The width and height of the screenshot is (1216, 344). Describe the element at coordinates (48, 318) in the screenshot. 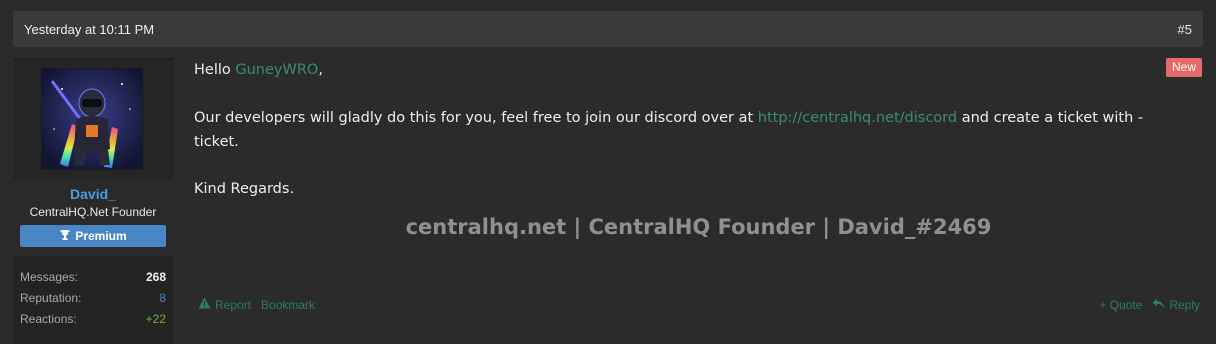

I see `stat-label: Reactions:` at that location.